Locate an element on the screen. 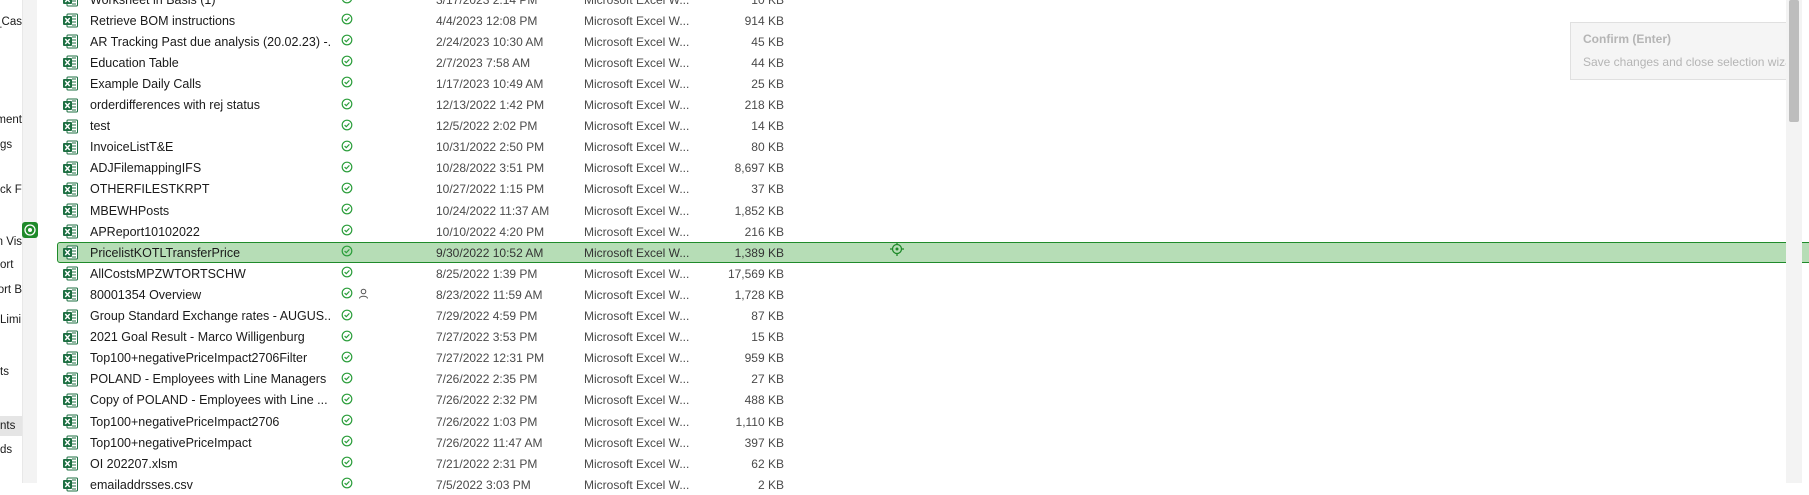 The width and height of the screenshot is (1809, 495). file-name: 80001354 Overview is located at coordinates (210, 295).